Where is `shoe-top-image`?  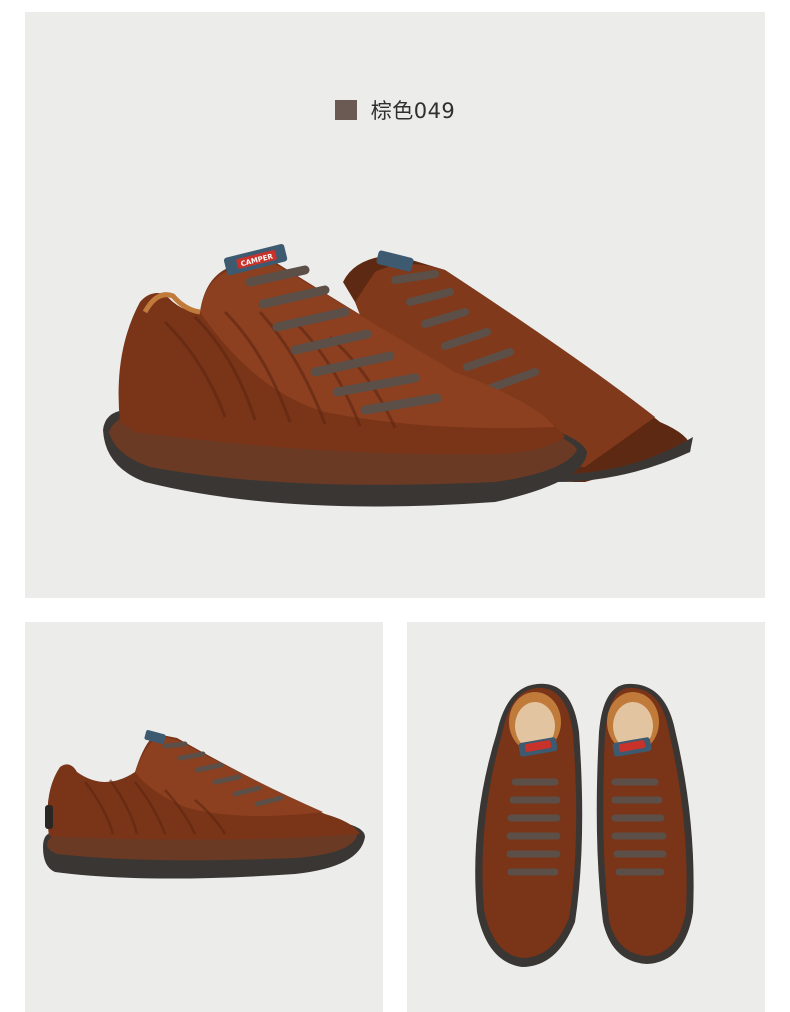
shoe-top-image is located at coordinates (584, 825).